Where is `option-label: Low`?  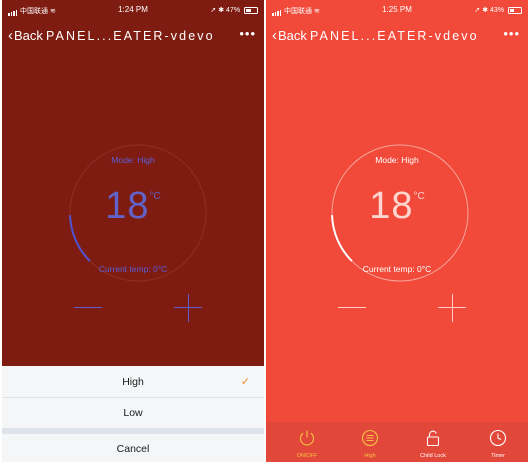
option-label: Low is located at coordinates (133, 413).